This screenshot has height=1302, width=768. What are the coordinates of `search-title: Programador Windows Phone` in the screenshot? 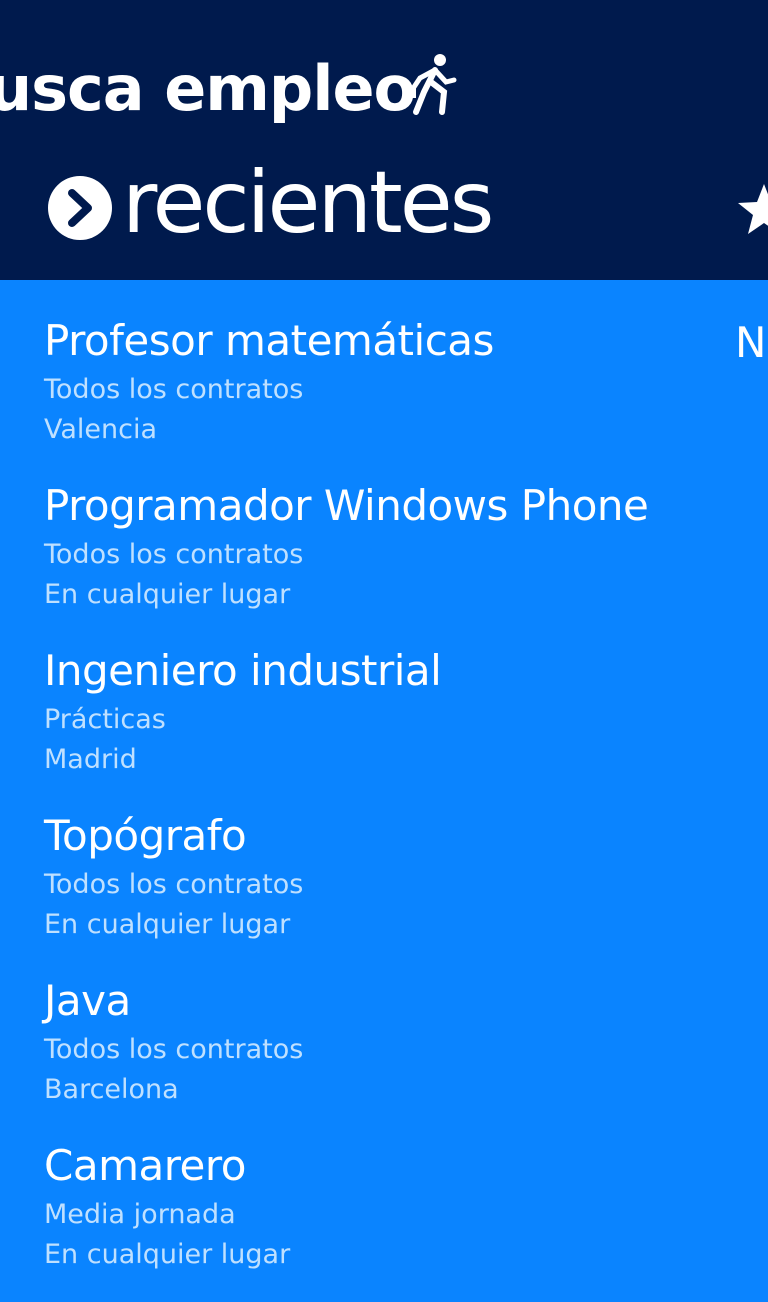 It's located at (346, 505).